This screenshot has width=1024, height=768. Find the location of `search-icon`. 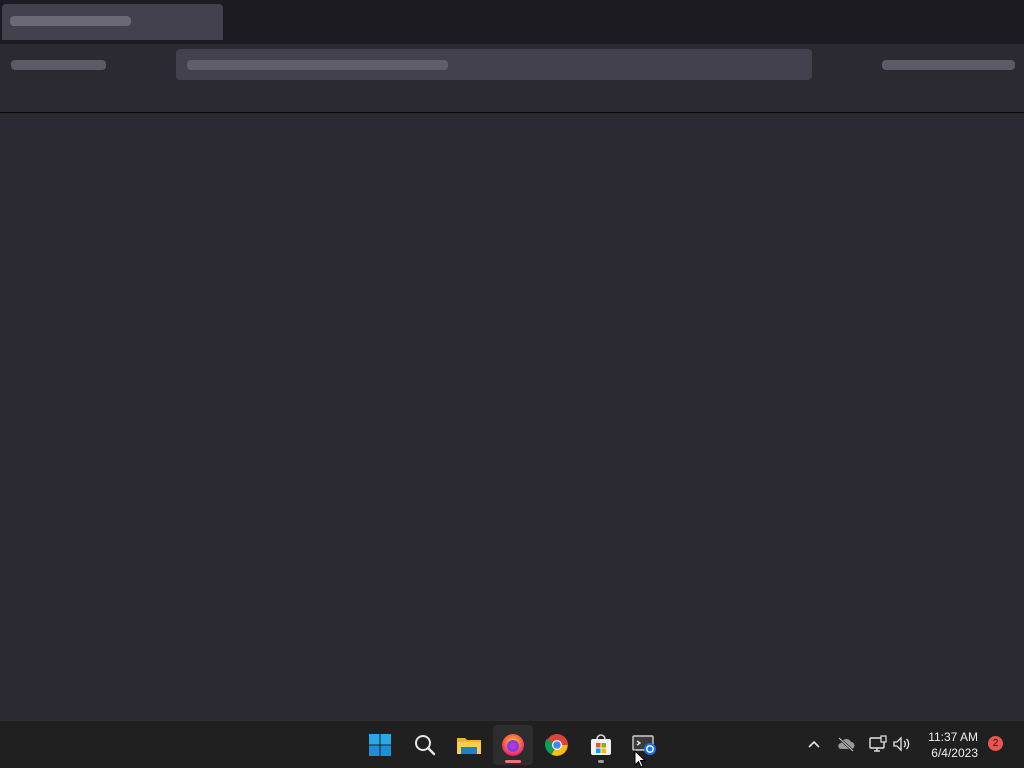

search-icon is located at coordinates (425, 745).